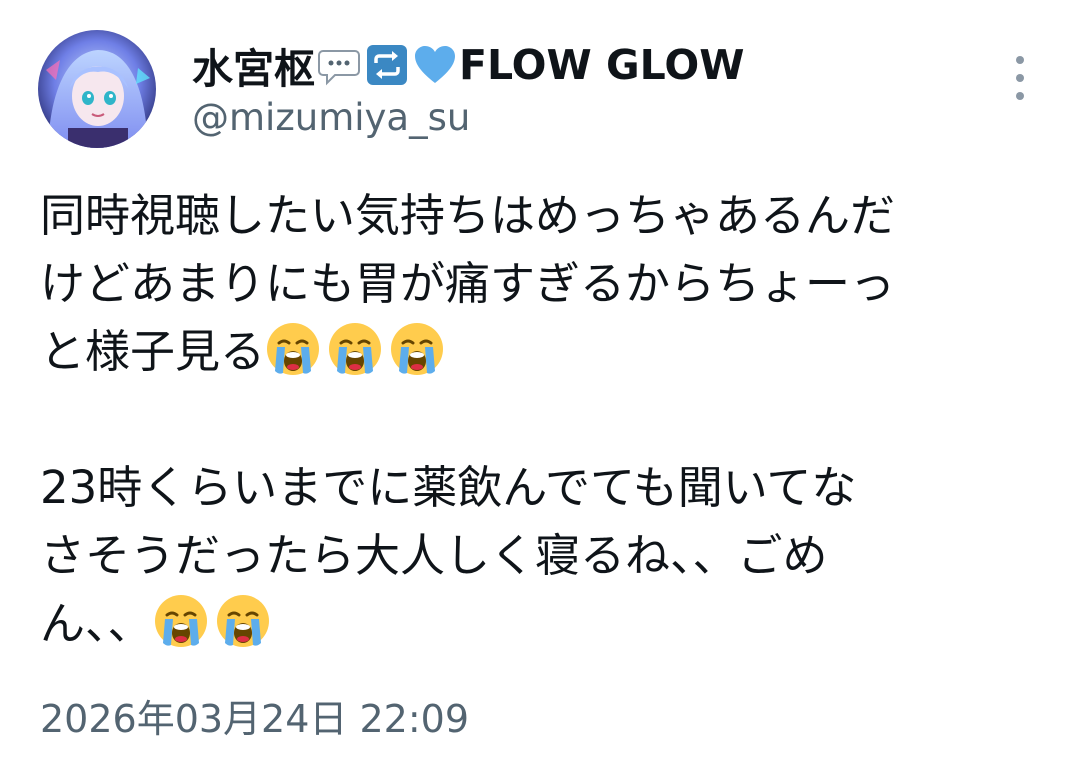 The height and width of the screenshot is (774, 1080). I want to click on tweet-line: さそうだったら大人しく寝るね、、ごめ, so click(434, 555).